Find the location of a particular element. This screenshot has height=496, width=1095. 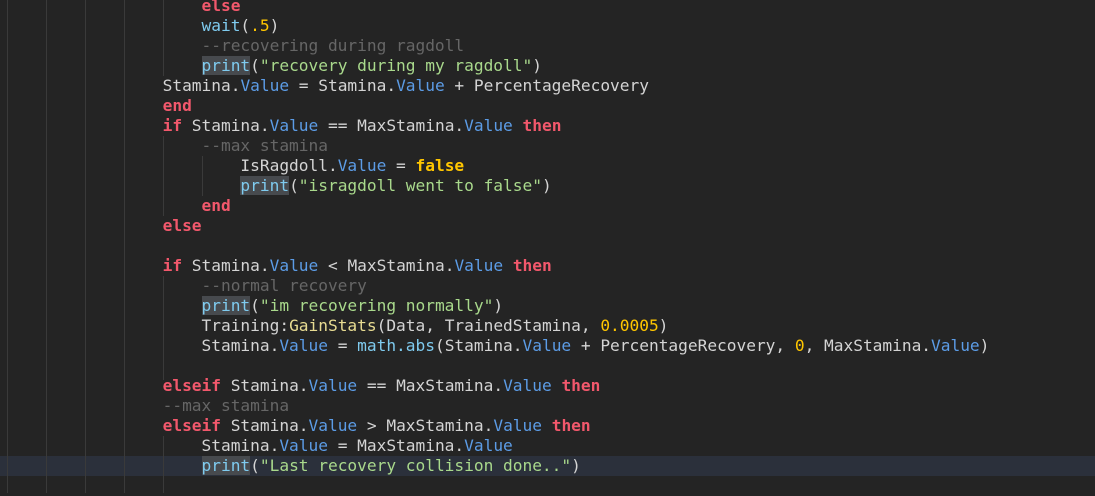

code-line: if Stamina.Value < MaxStamina.Value then is located at coordinates (547, 266).